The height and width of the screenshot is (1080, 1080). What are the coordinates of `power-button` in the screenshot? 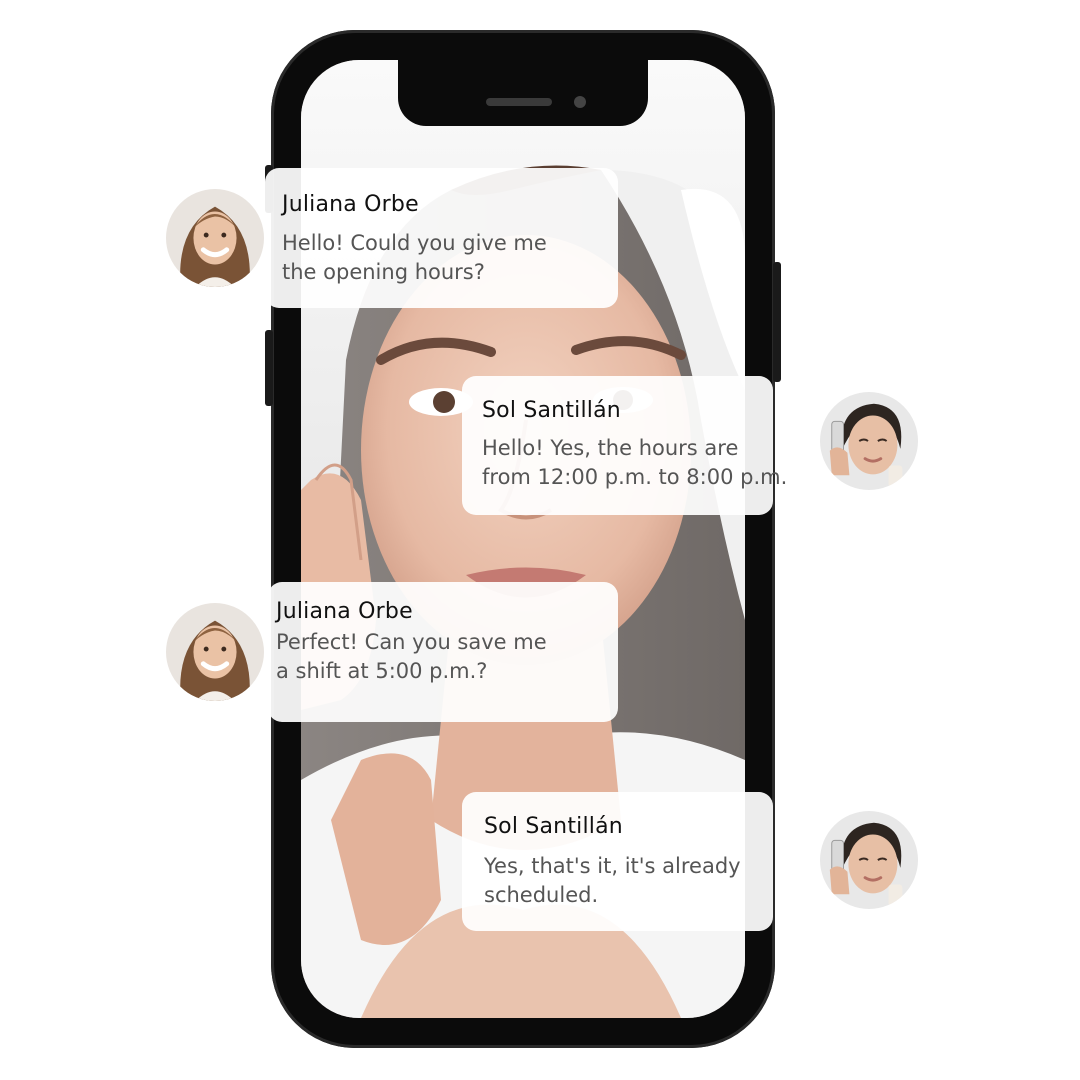 It's located at (777, 322).